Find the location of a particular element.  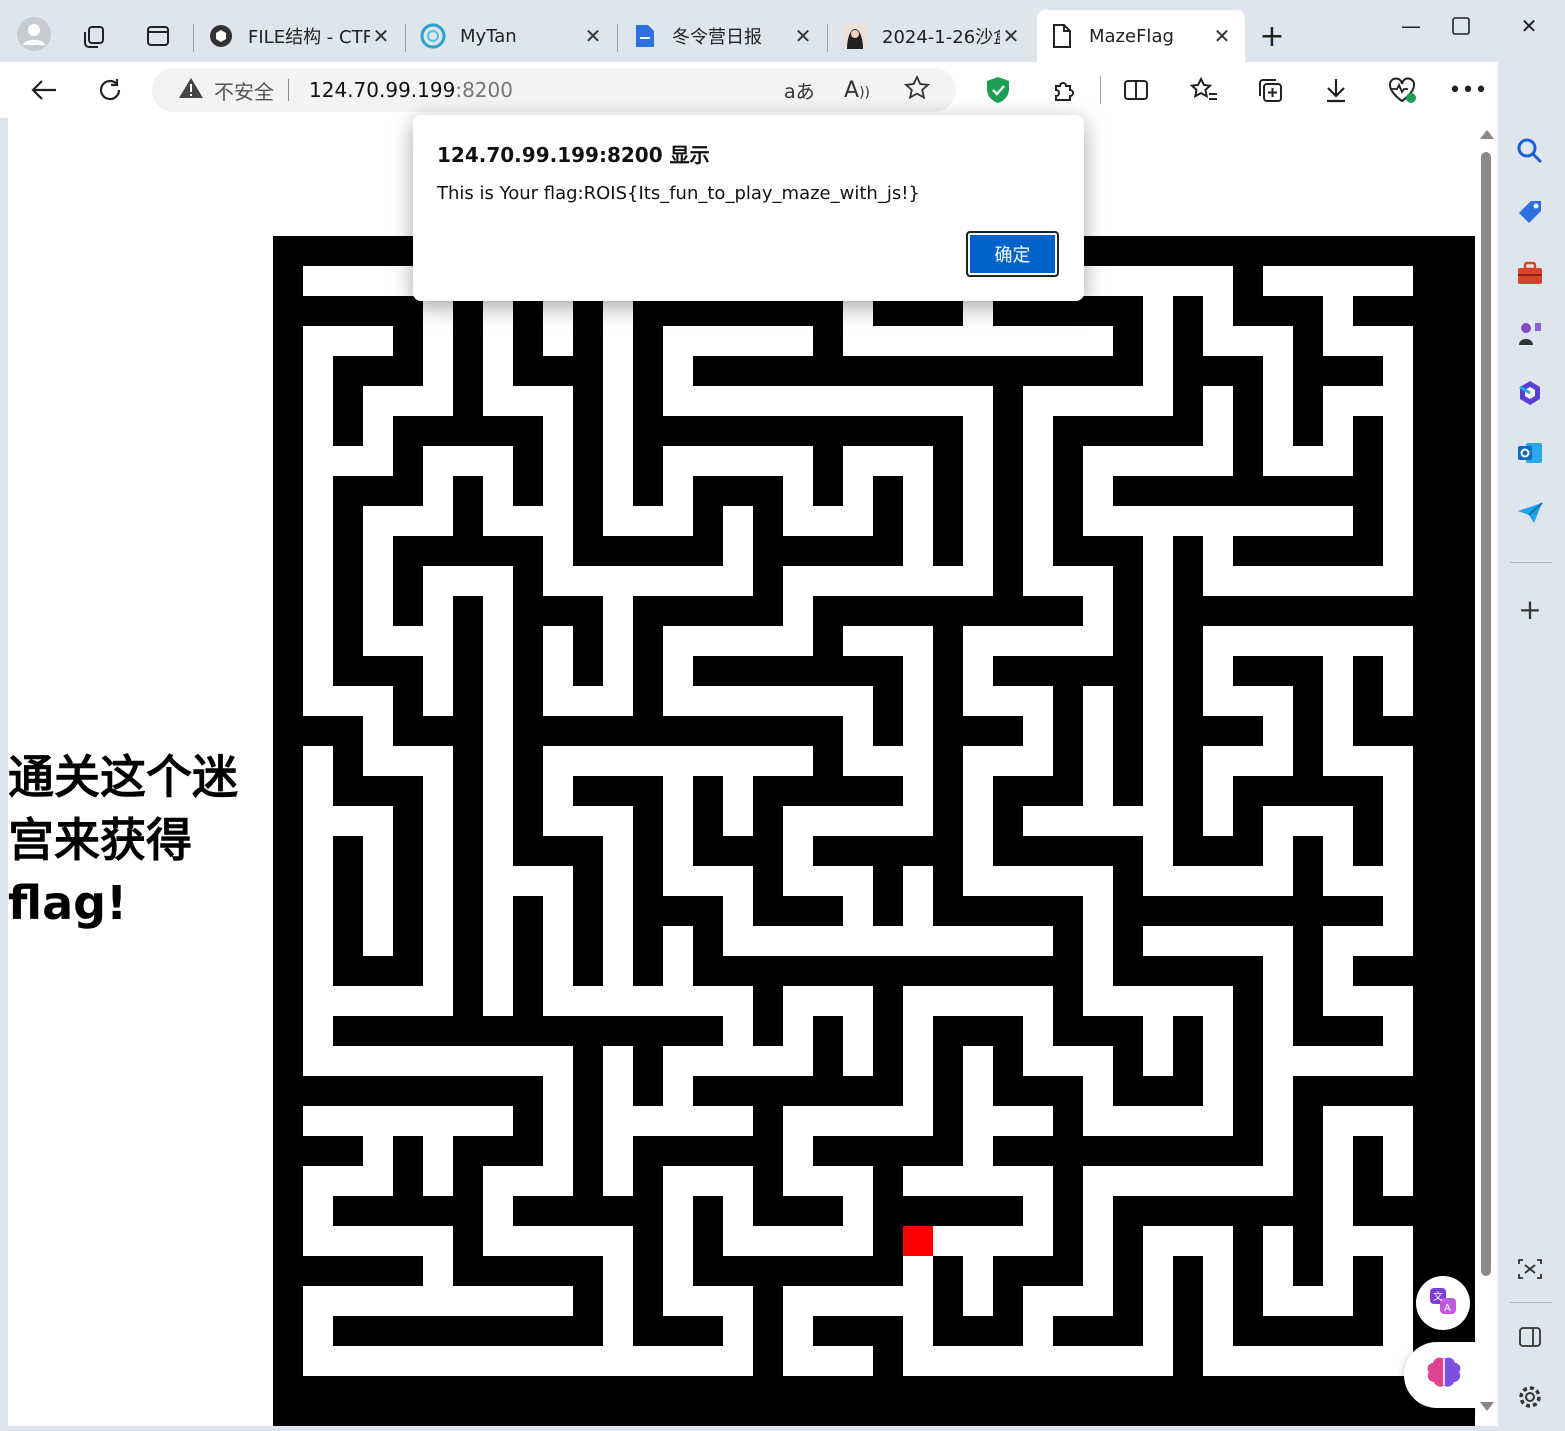

profile-icon is located at coordinates (34, 34).